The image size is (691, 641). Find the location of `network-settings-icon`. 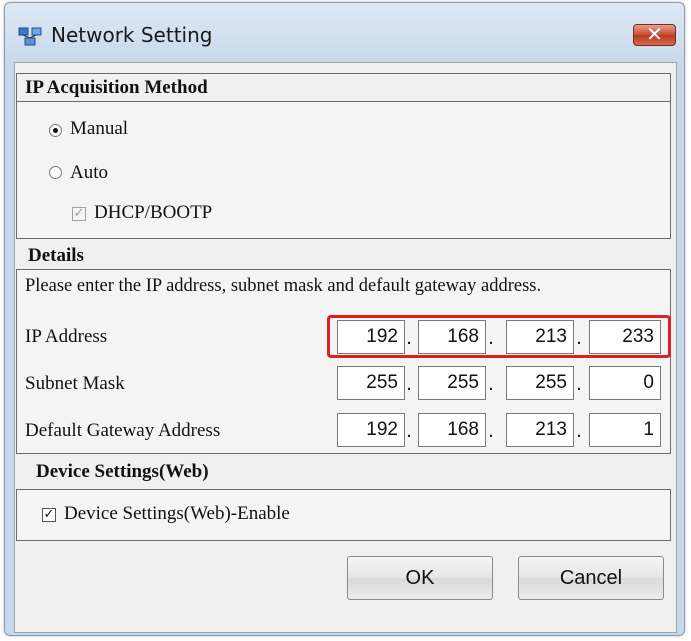

network-settings-icon is located at coordinates (30, 36).